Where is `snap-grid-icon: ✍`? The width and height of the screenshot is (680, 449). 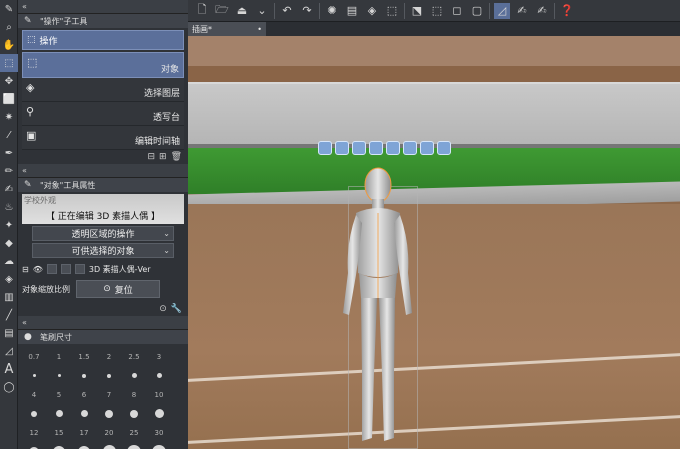
snap-grid-icon: ✍ is located at coordinates (542, 11).